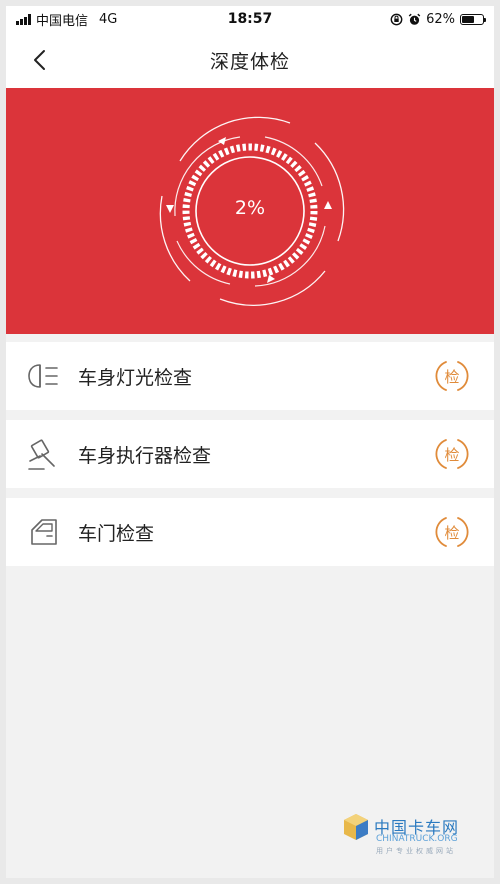 This screenshot has height=884, width=500. Describe the element at coordinates (356, 827) in the screenshot. I see `chinatruck-logo-icon` at that location.